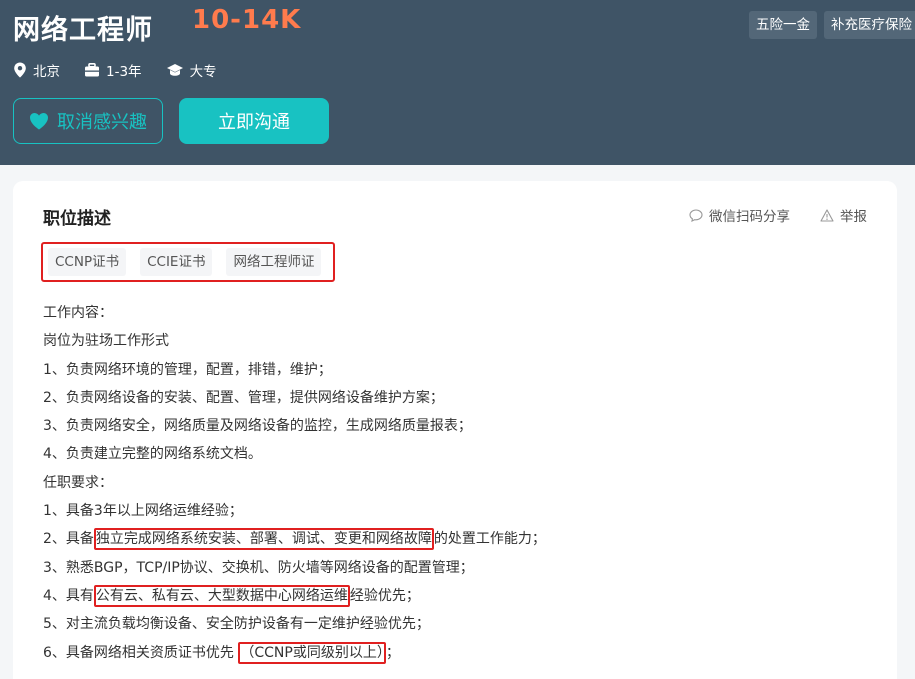  I want to click on highlighted-text: 独立完成网络系统安装、部署、调试、变更和网络故障, so click(263, 539).